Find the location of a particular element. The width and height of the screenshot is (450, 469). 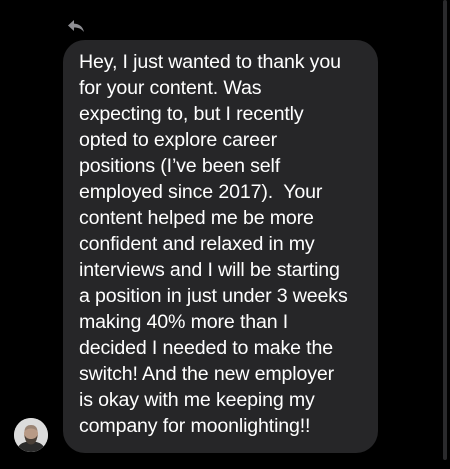

reply-arrow-icon is located at coordinates (76, 26).